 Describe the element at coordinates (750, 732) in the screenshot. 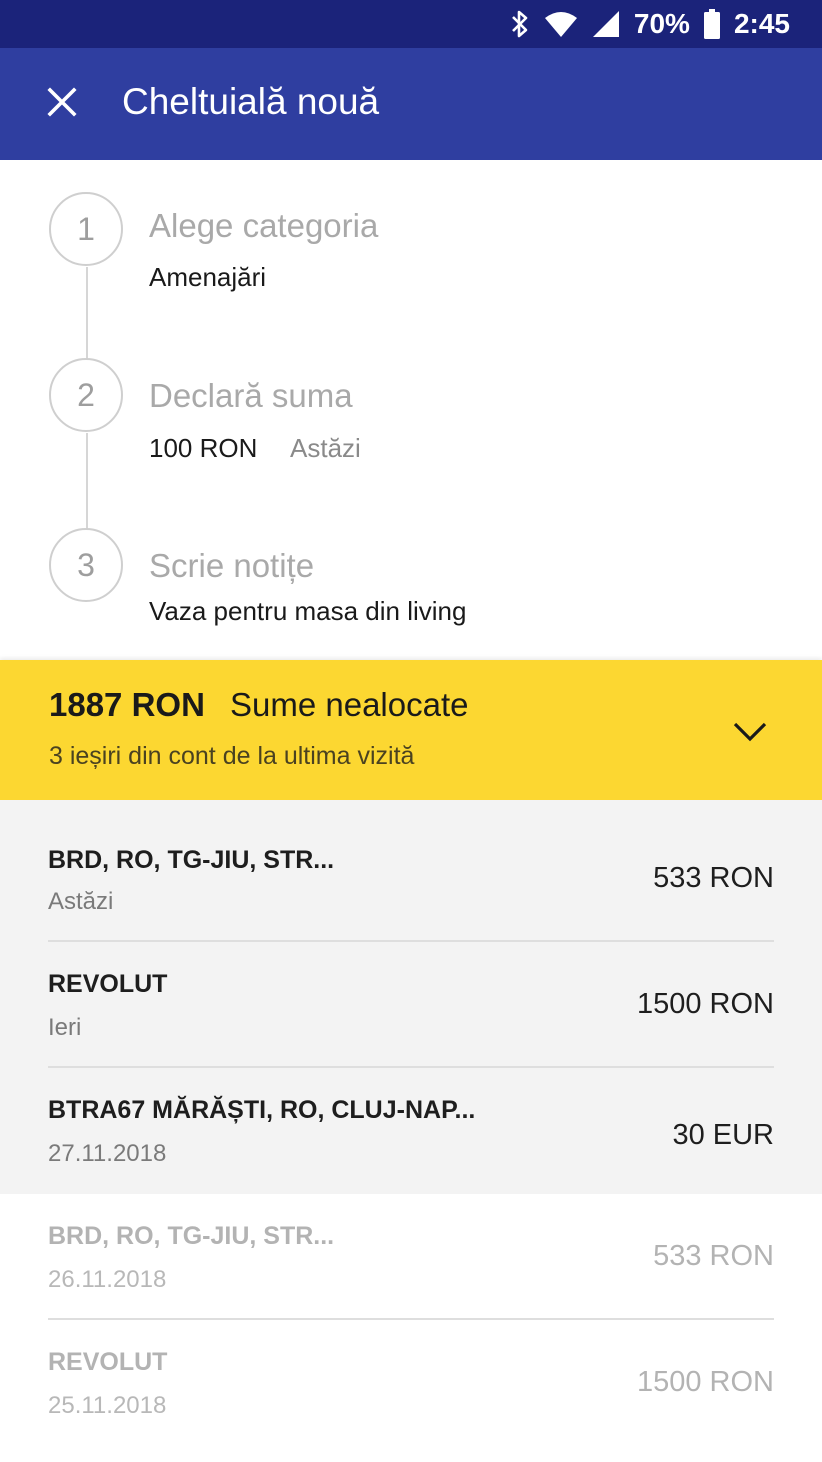

I see `chevron-down-icon` at that location.